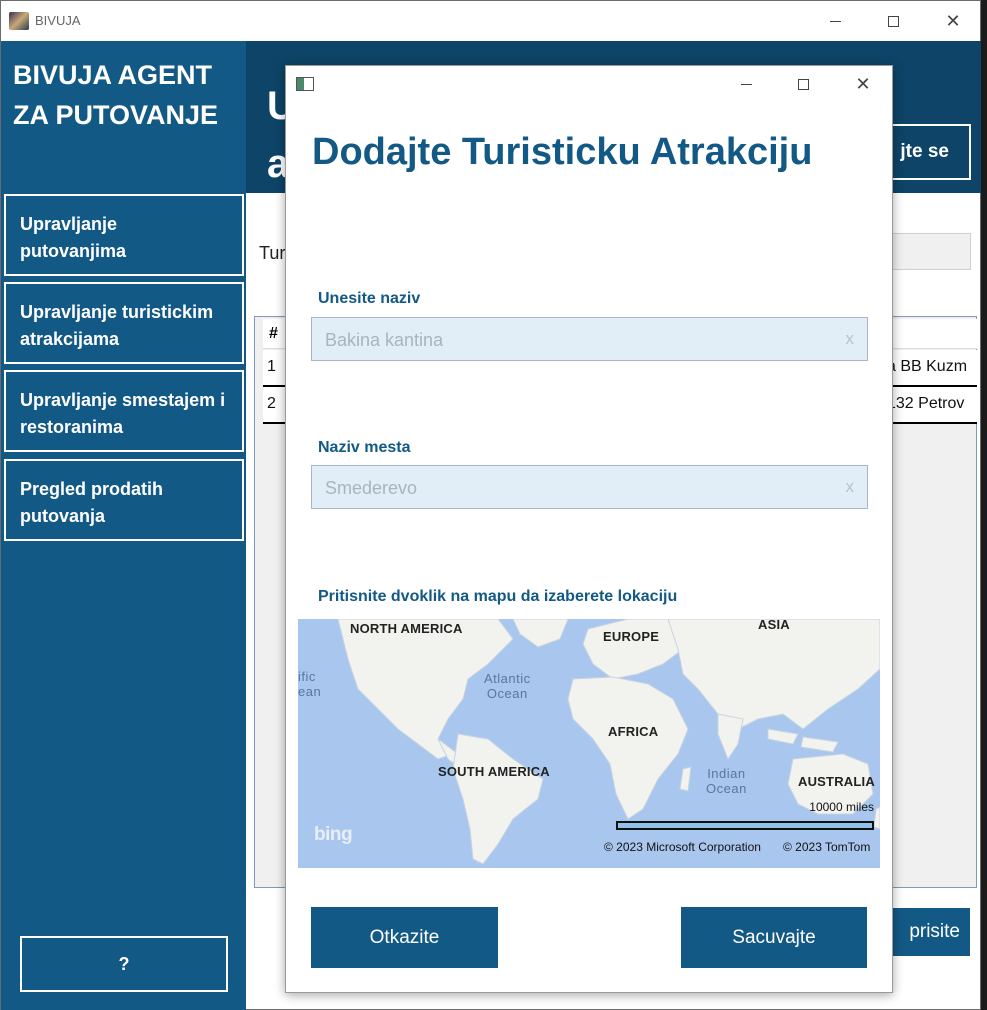 The image size is (987, 1010). I want to click on dialog-window-icon, so click(305, 84).